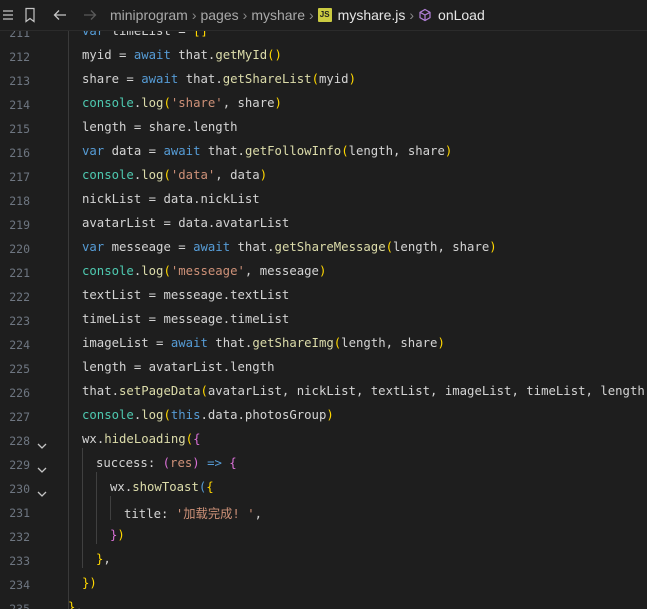 This screenshot has height=609, width=647. What do you see at coordinates (461, 15) in the screenshot?
I see `breadcrumb-item-onload: onLoad` at bounding box center [461, 15].